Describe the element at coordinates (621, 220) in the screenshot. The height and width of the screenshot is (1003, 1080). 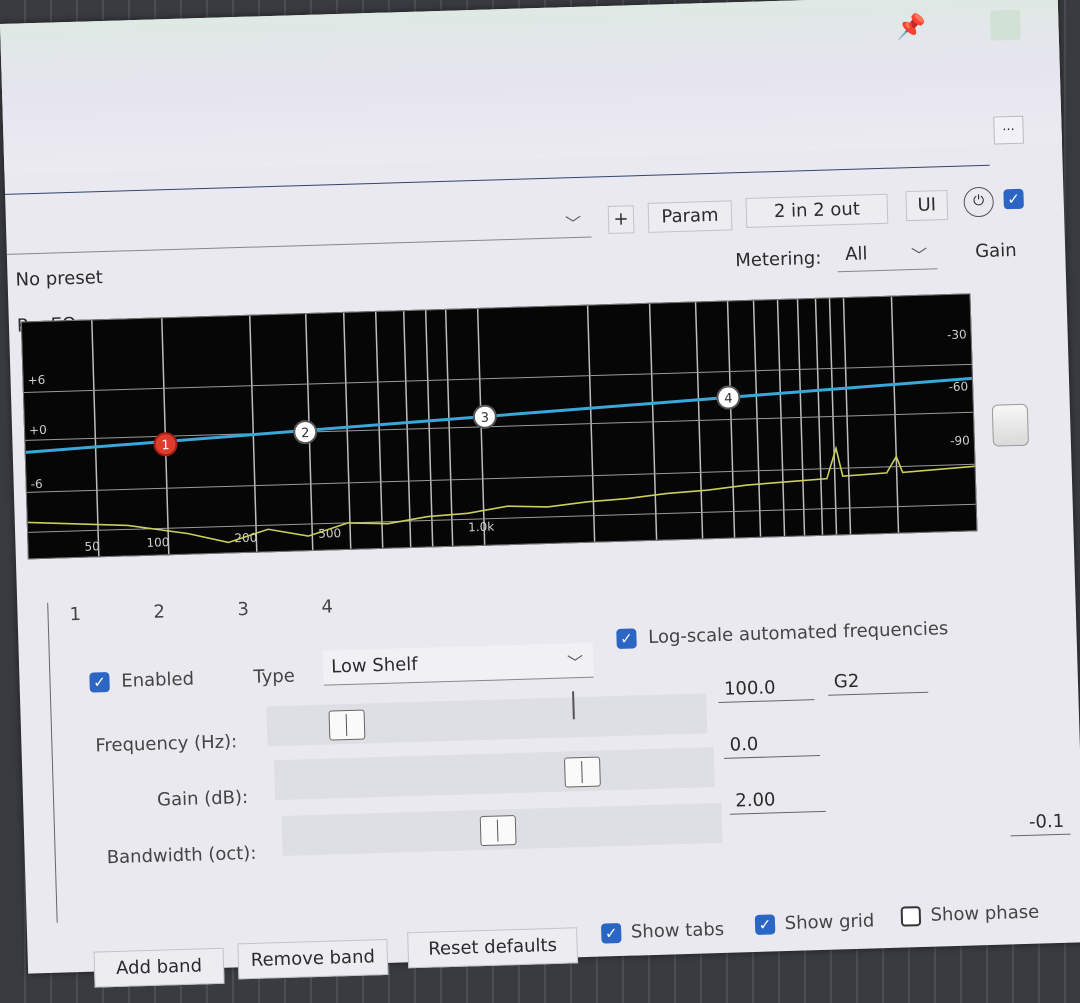
I see `add-preset-button: +` at that location.